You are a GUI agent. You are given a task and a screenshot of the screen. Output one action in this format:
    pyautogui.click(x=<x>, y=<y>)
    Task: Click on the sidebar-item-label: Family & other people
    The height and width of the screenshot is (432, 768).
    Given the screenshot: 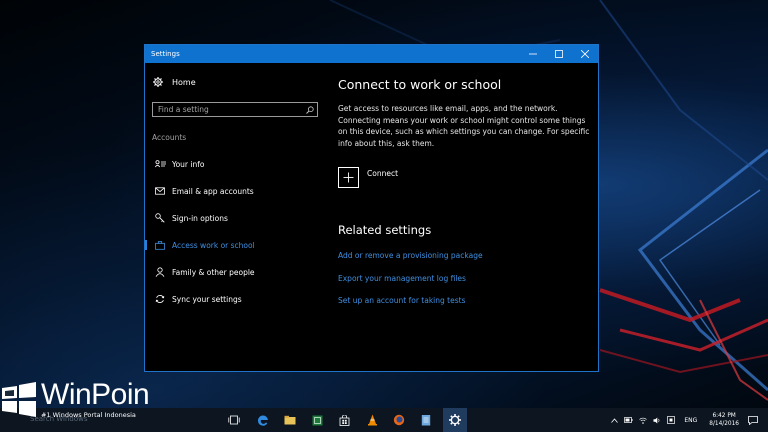 What is the action you would take?
    pyautogui.click(x=213, y=272)
    